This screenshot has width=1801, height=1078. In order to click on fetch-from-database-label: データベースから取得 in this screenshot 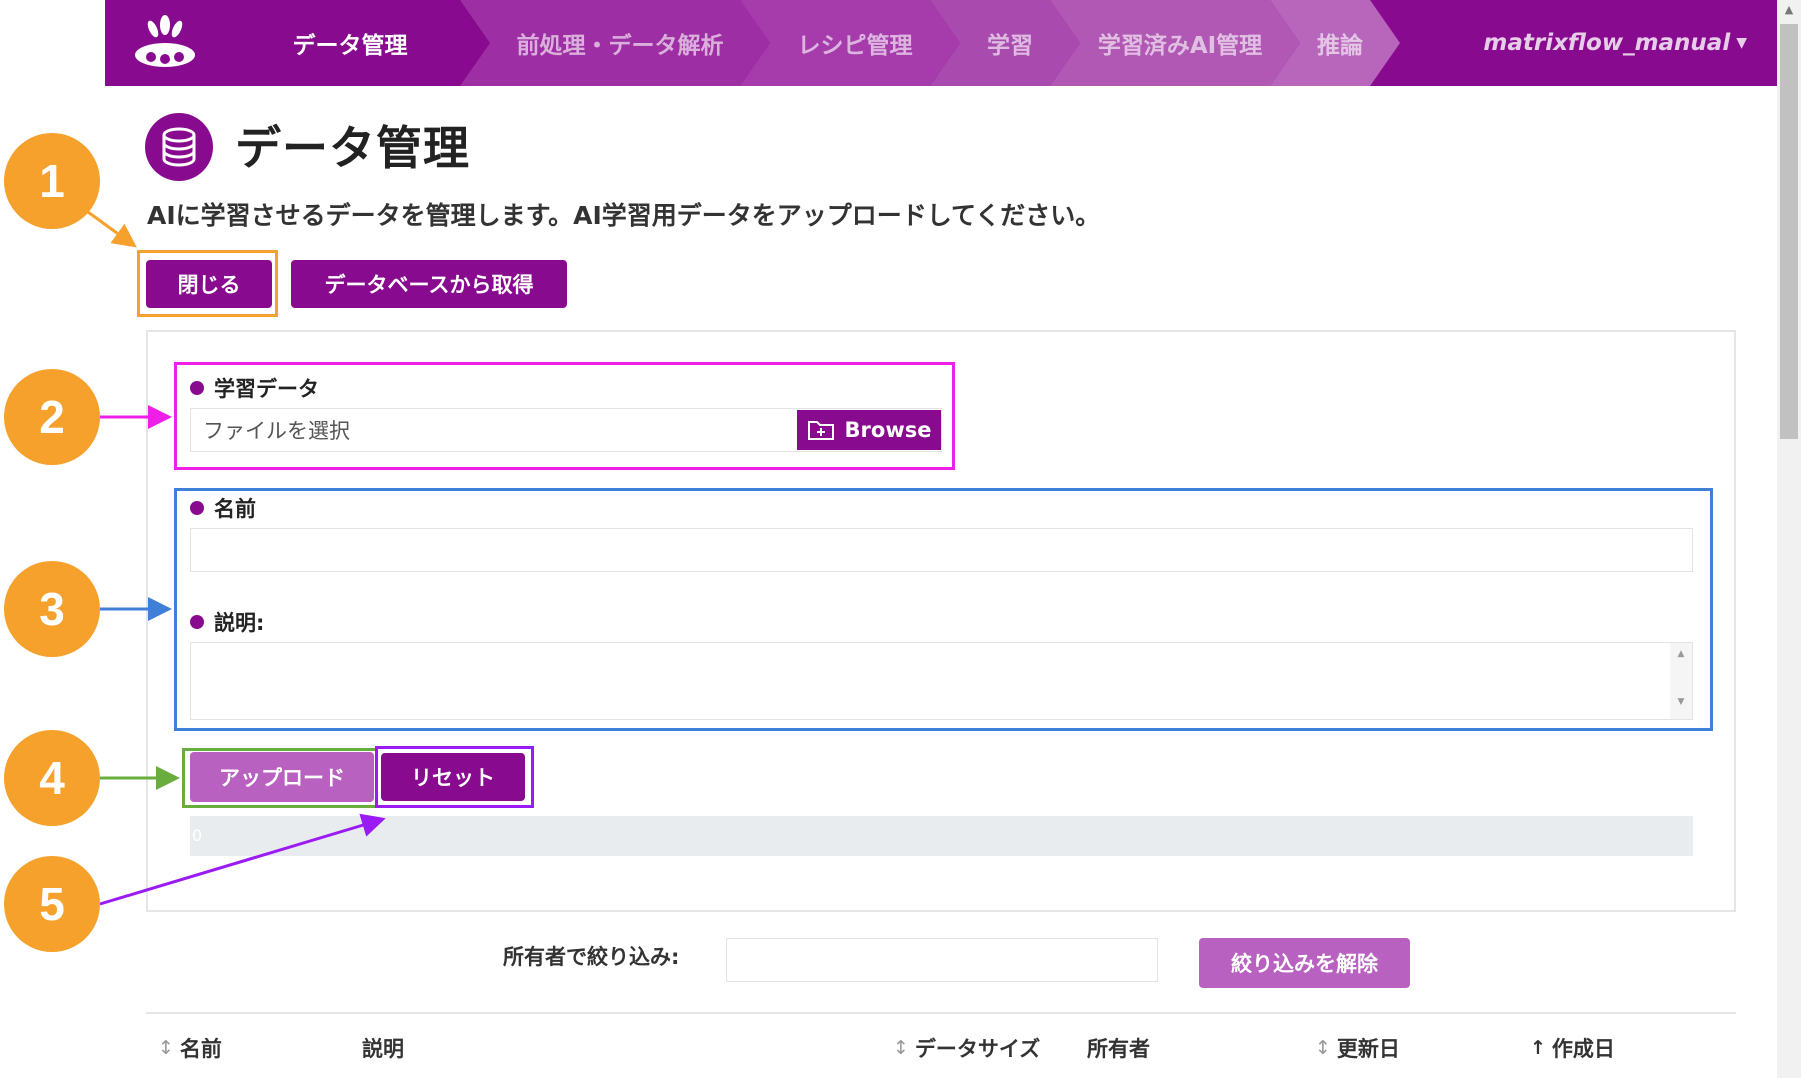, I will do `click(429, 285)`.